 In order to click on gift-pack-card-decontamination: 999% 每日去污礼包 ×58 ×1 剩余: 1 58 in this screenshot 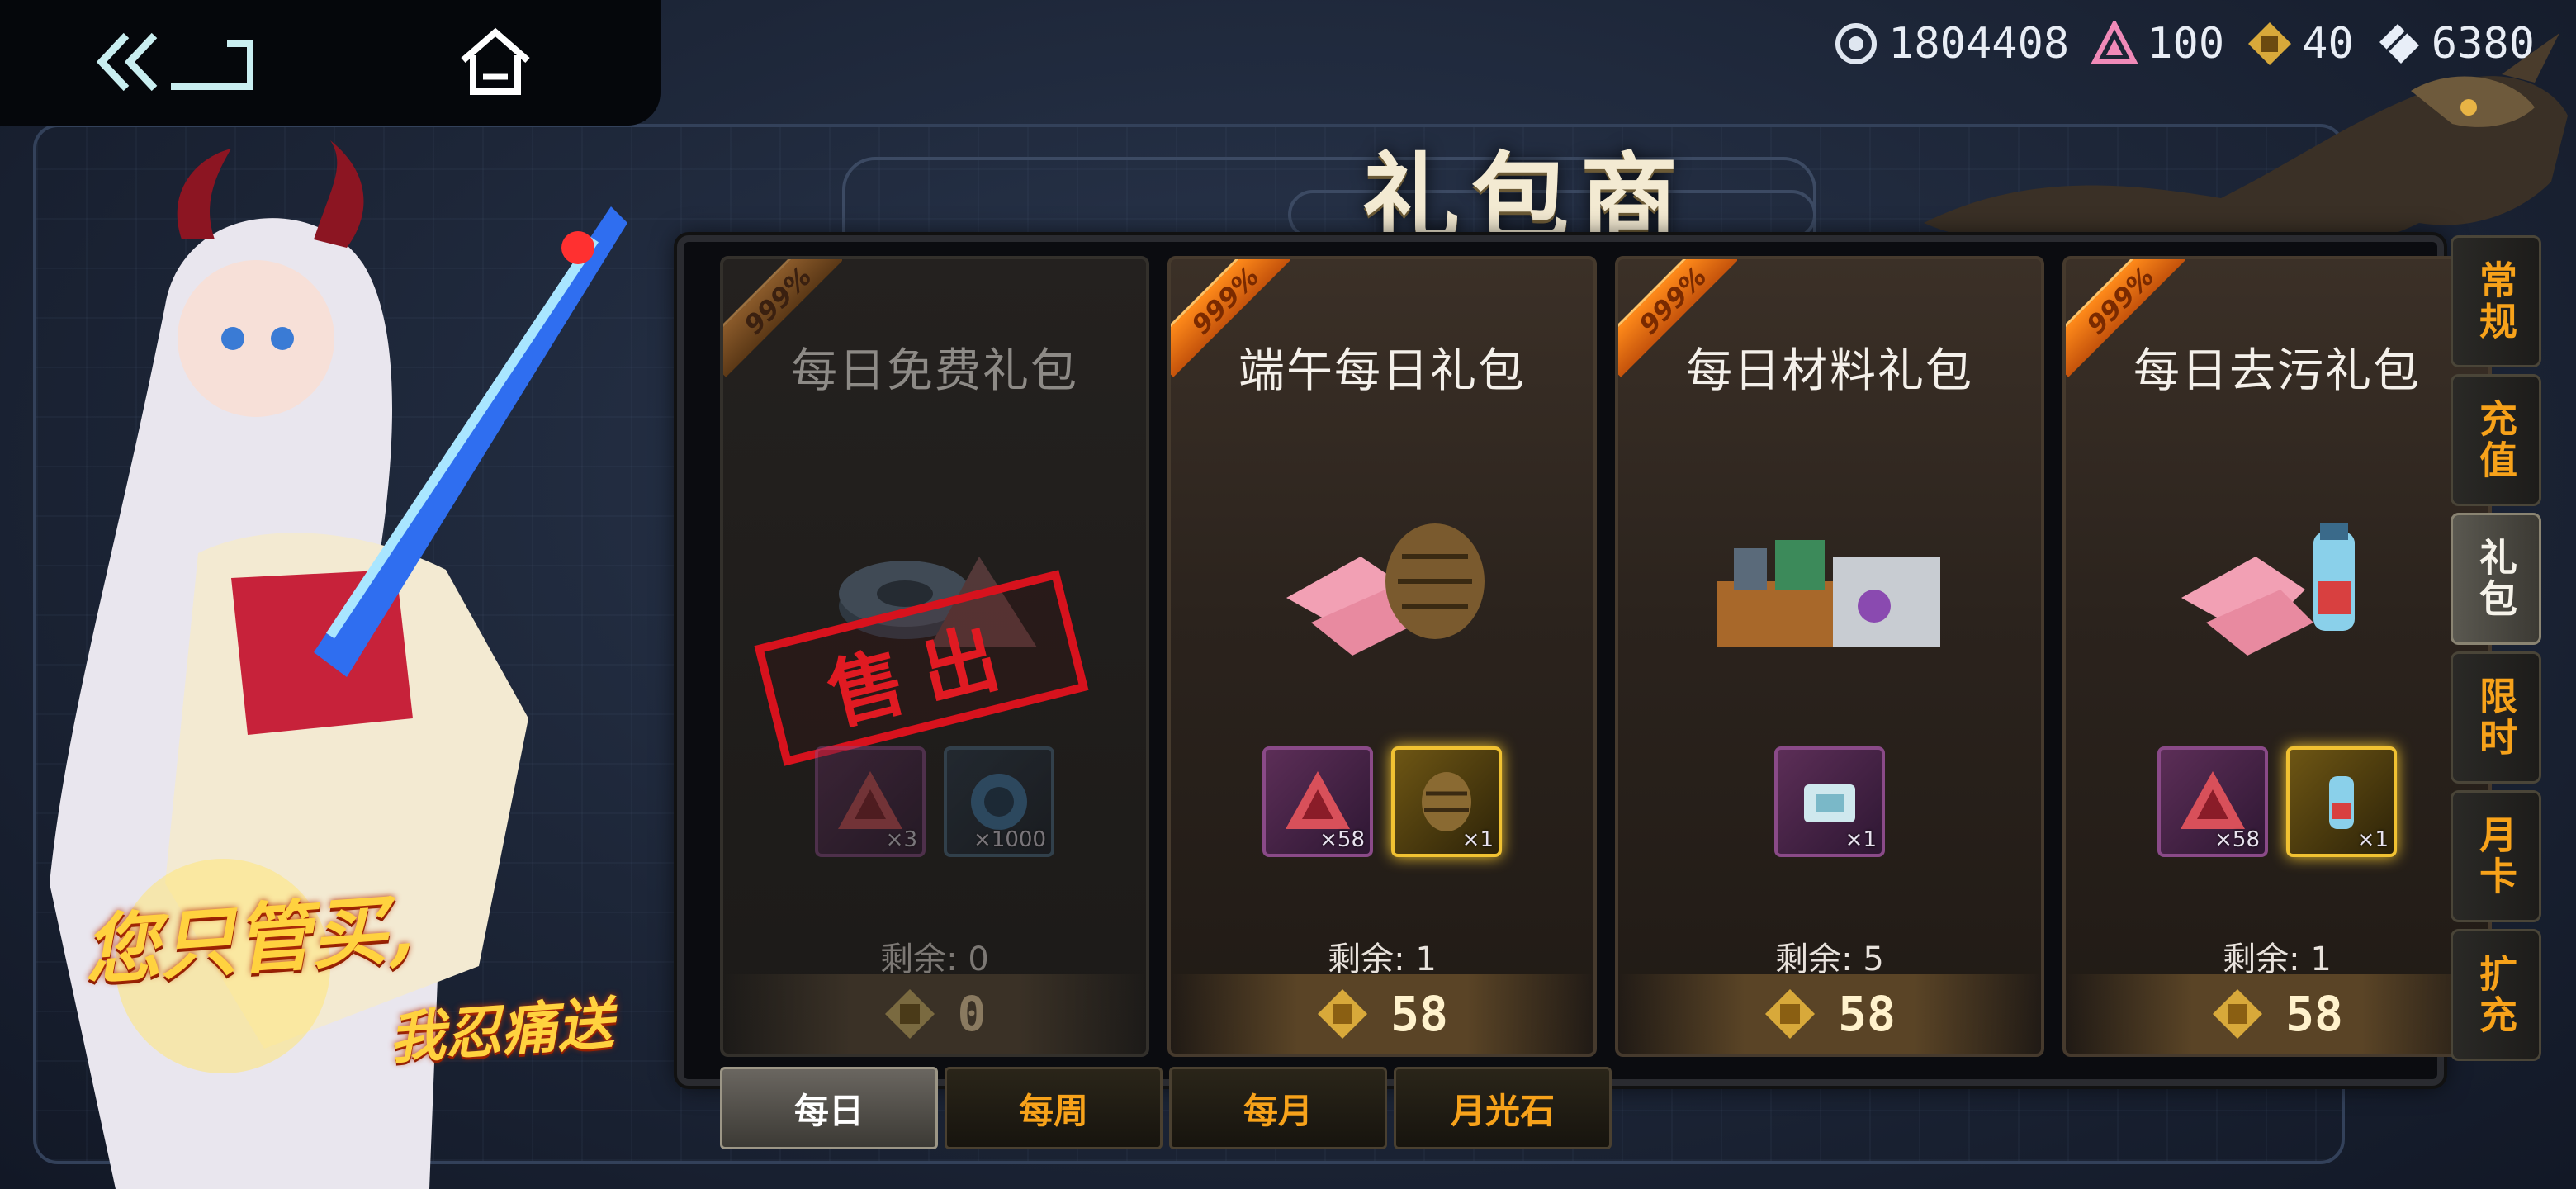, I will do `click(2277, 656)`.